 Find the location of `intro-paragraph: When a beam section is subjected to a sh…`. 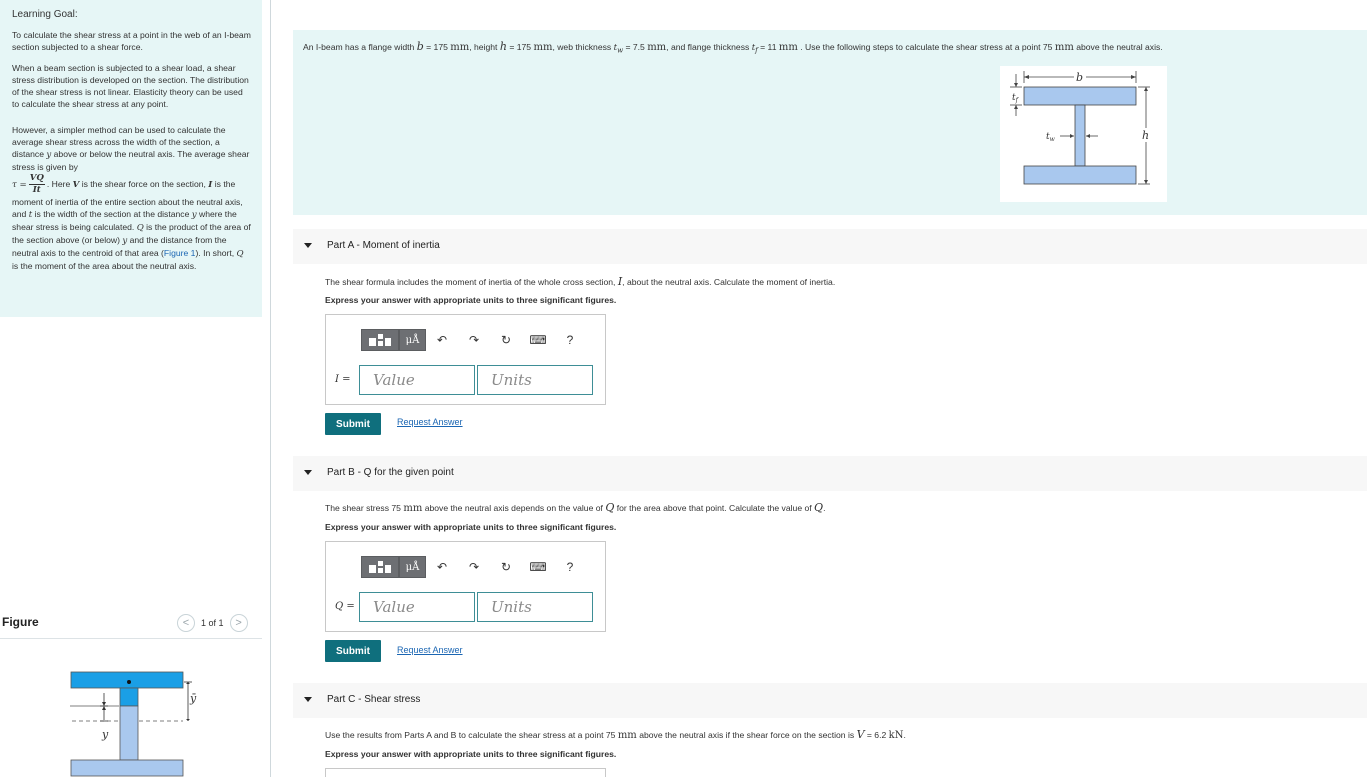

intro-paragraph: When a beam section is subjected to a sh… is located at coordinates (130, 86).